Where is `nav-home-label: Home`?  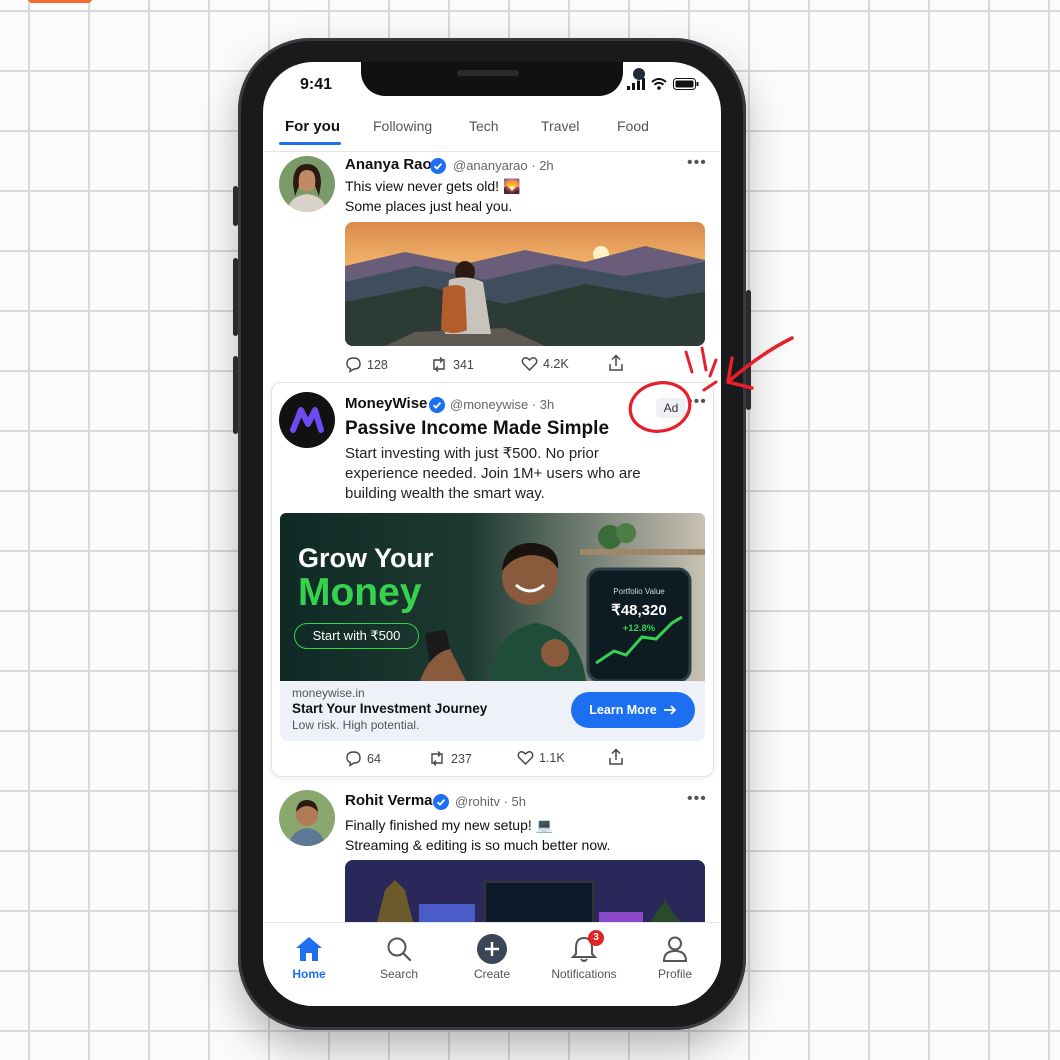 nav-home-label: Home is located at coordinates (309, 974).